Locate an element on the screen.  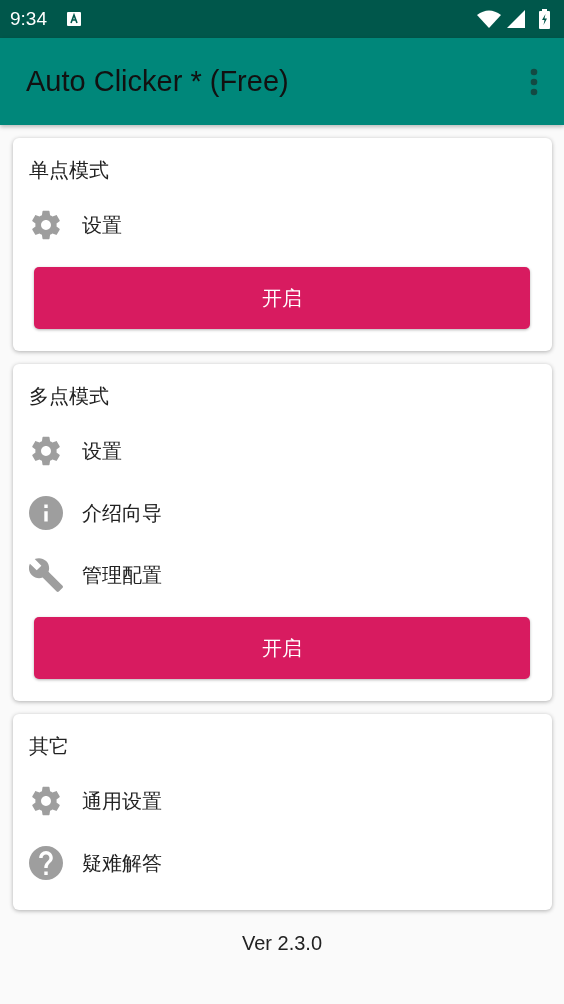
more-options-icon is located at coordinates (534, 81).